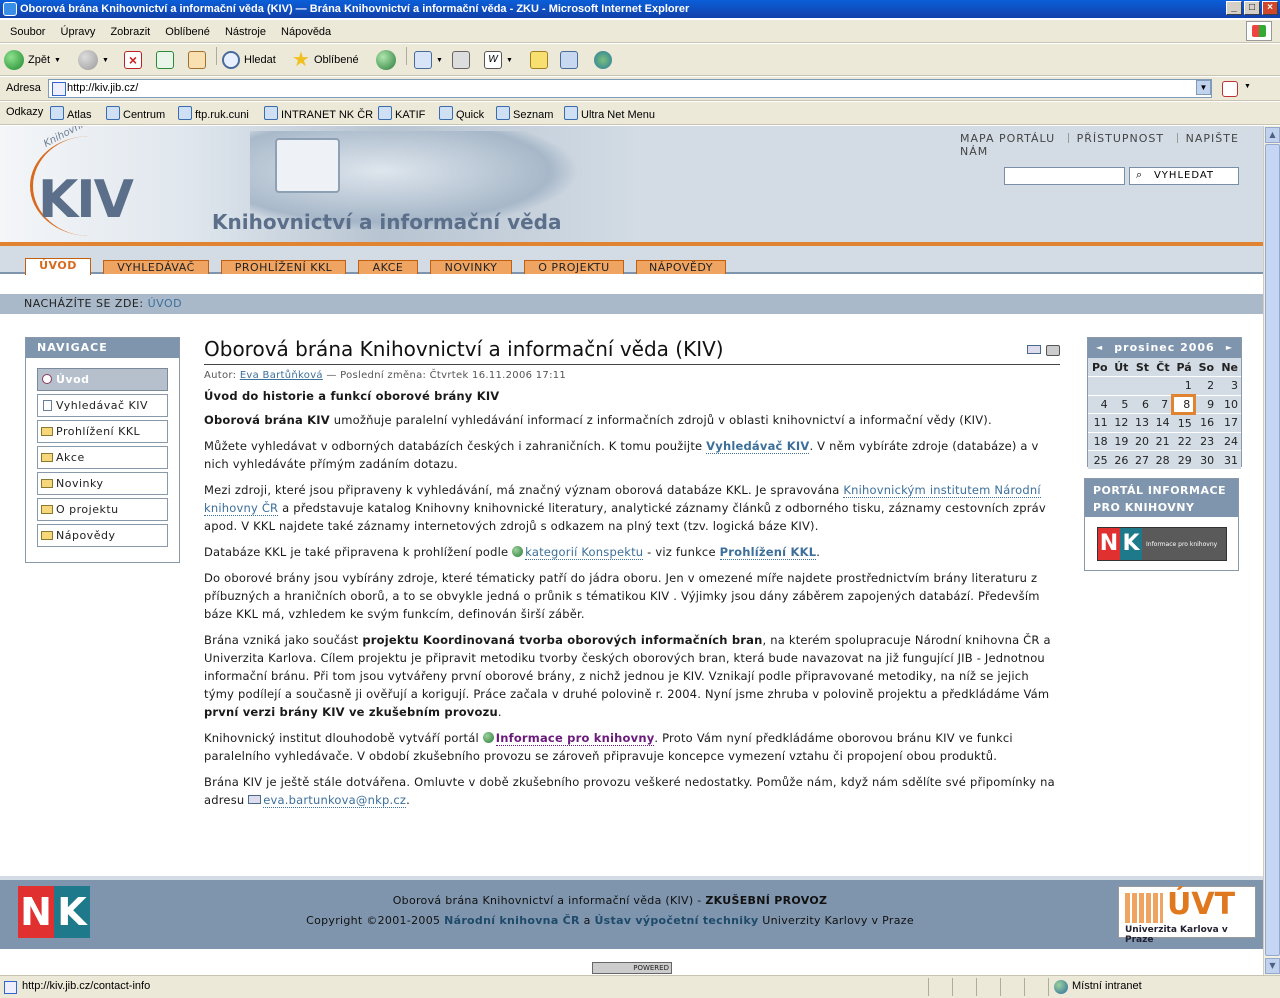  Describe the element at coordinates (78, 30) in the screenshot. I see `menu-edit: Úpravy` at that location.